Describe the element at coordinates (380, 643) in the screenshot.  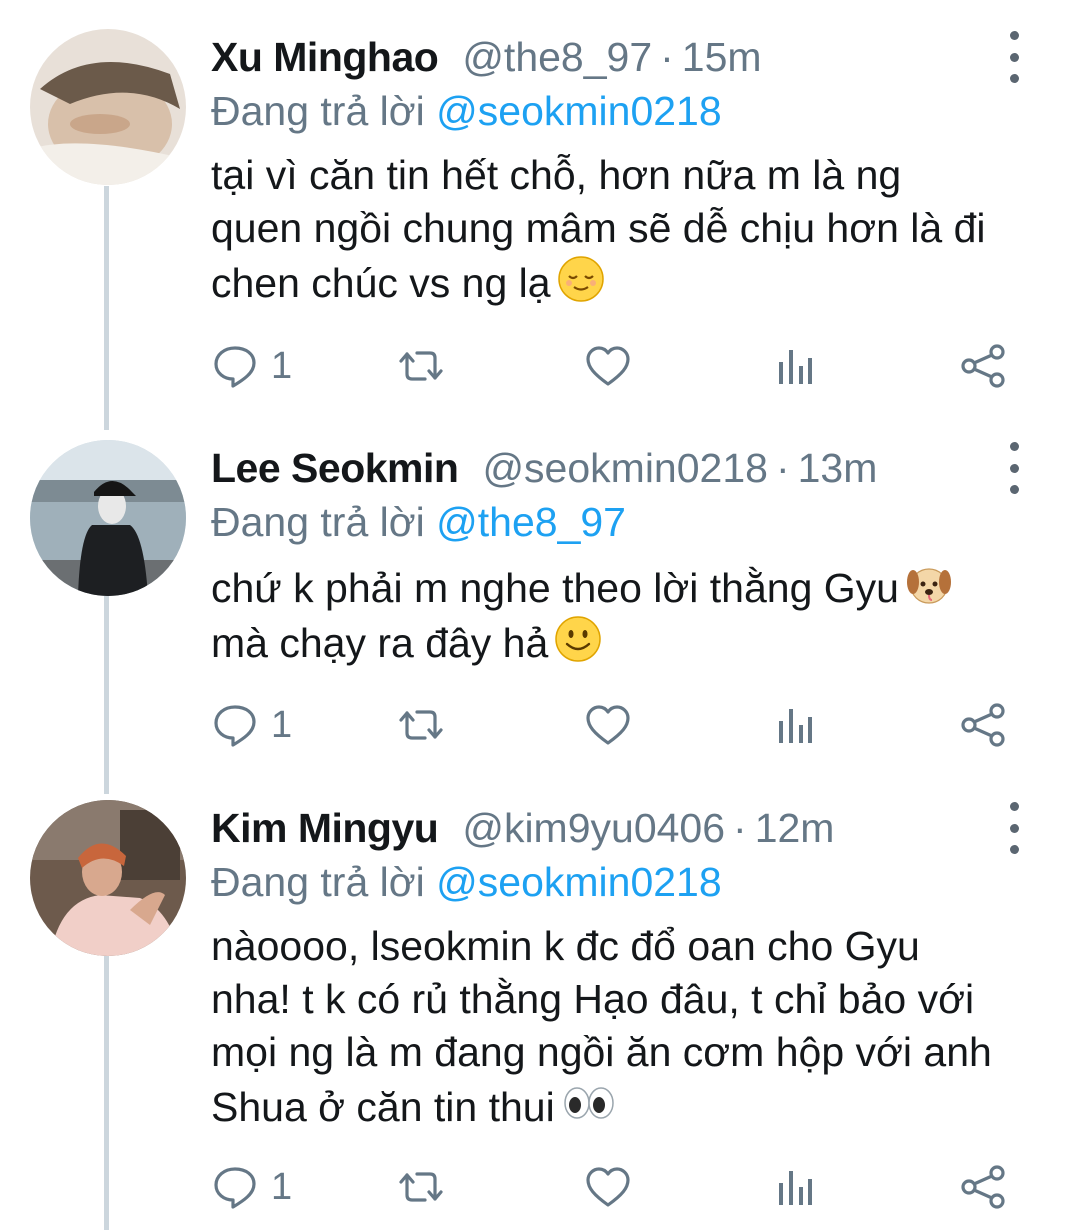
I see `tweet-text-line: mà chạy ra đây hả` at that location.